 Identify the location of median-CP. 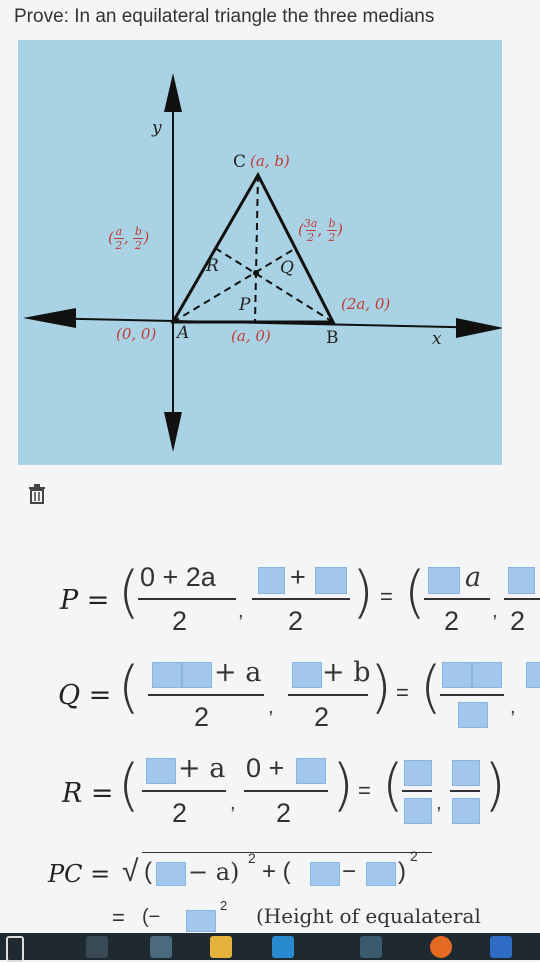
(256, 249).